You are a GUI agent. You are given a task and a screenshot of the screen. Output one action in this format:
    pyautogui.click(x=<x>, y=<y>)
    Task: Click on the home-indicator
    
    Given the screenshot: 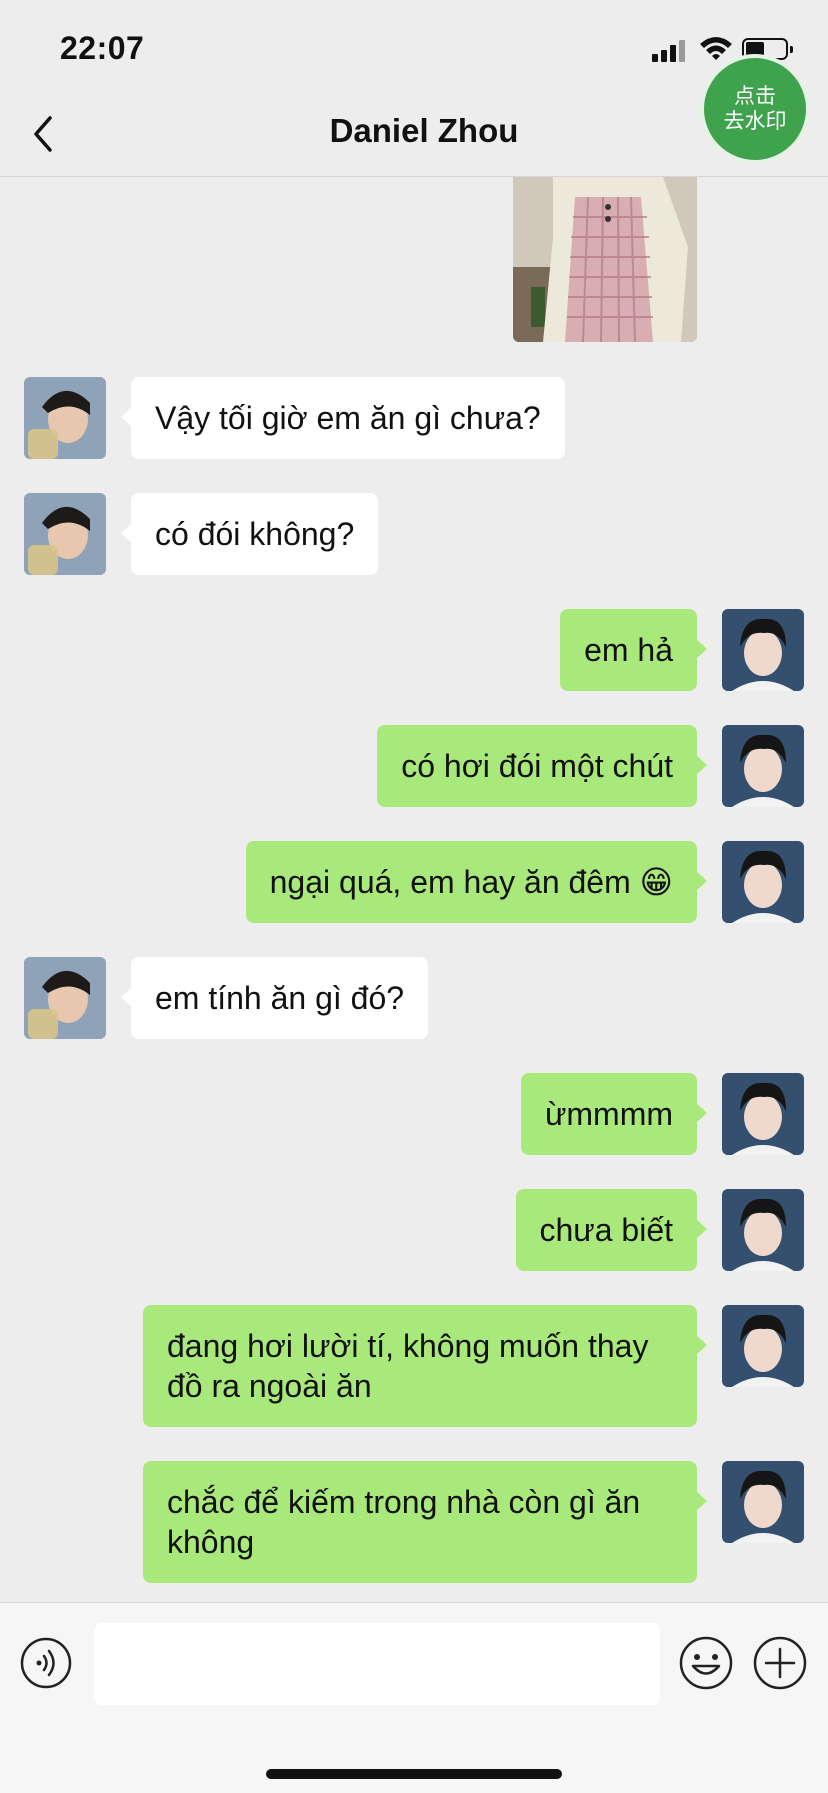 What is the action you would take?
    pyautogui.click(x=414, y=1774)
    